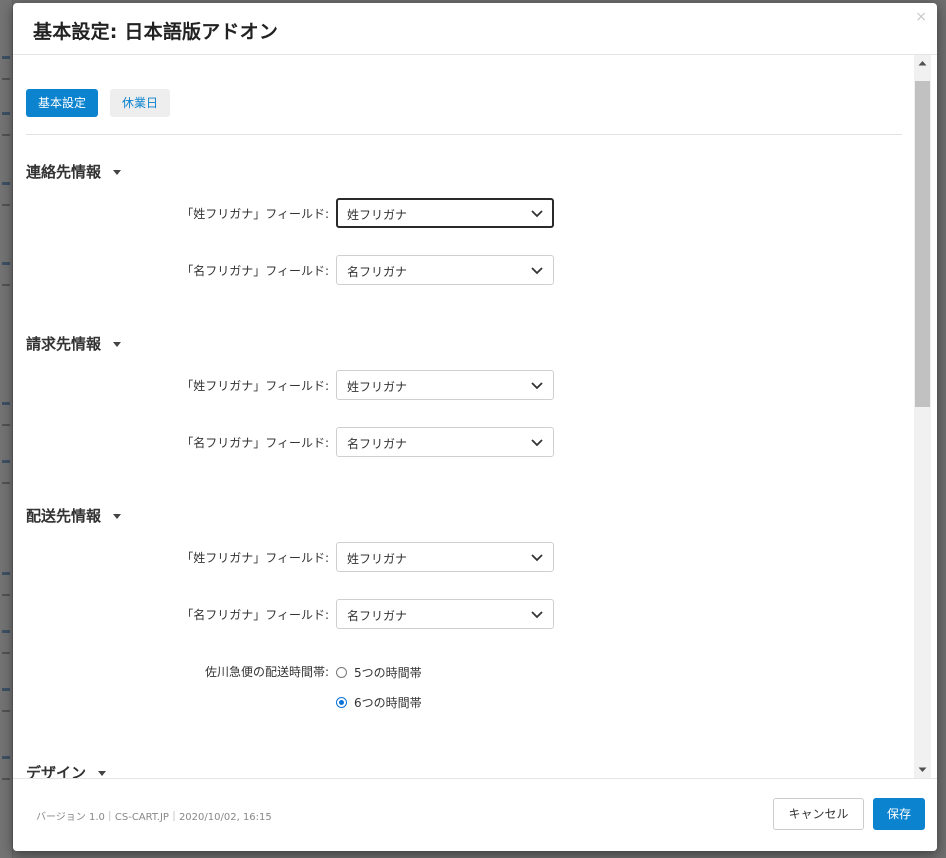 The image size is (946, 858). What do you see at coordinates (464, 112) in the screenshot?
I see `tab-bar: 基本設定 休業日` at bounding box center [464, 112].